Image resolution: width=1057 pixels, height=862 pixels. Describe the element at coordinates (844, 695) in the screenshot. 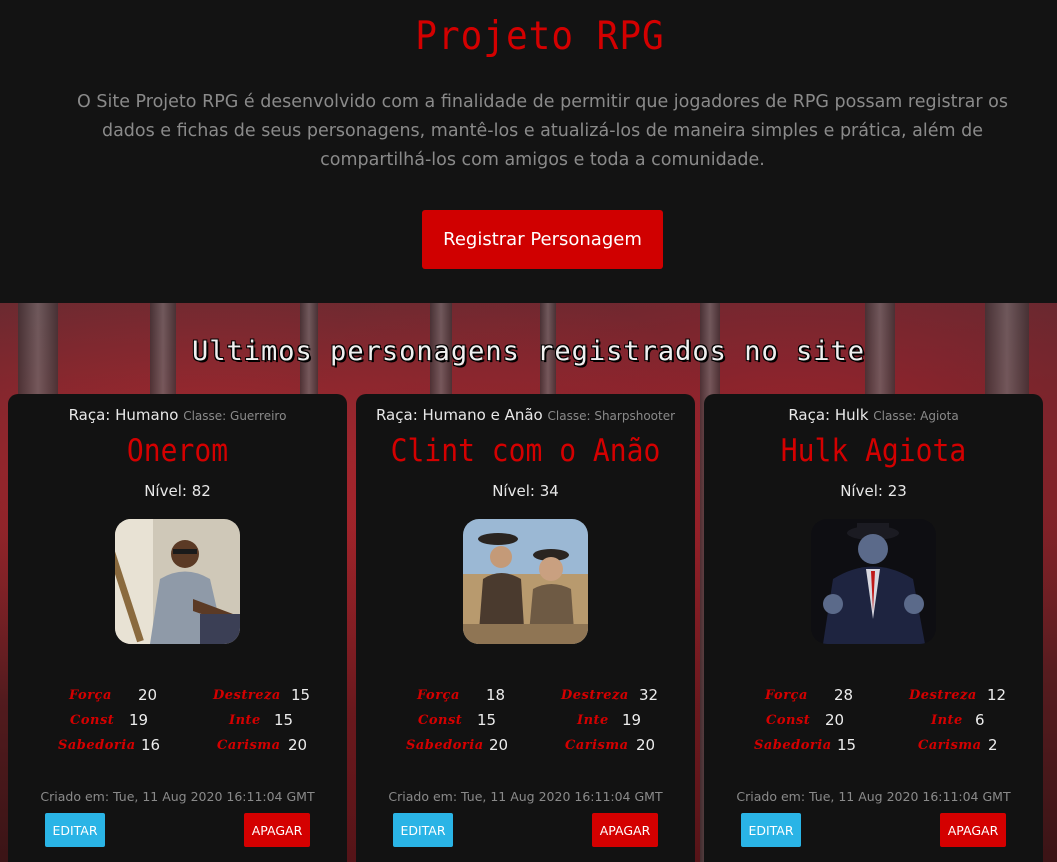

I see `forca-value: 28` at that location.